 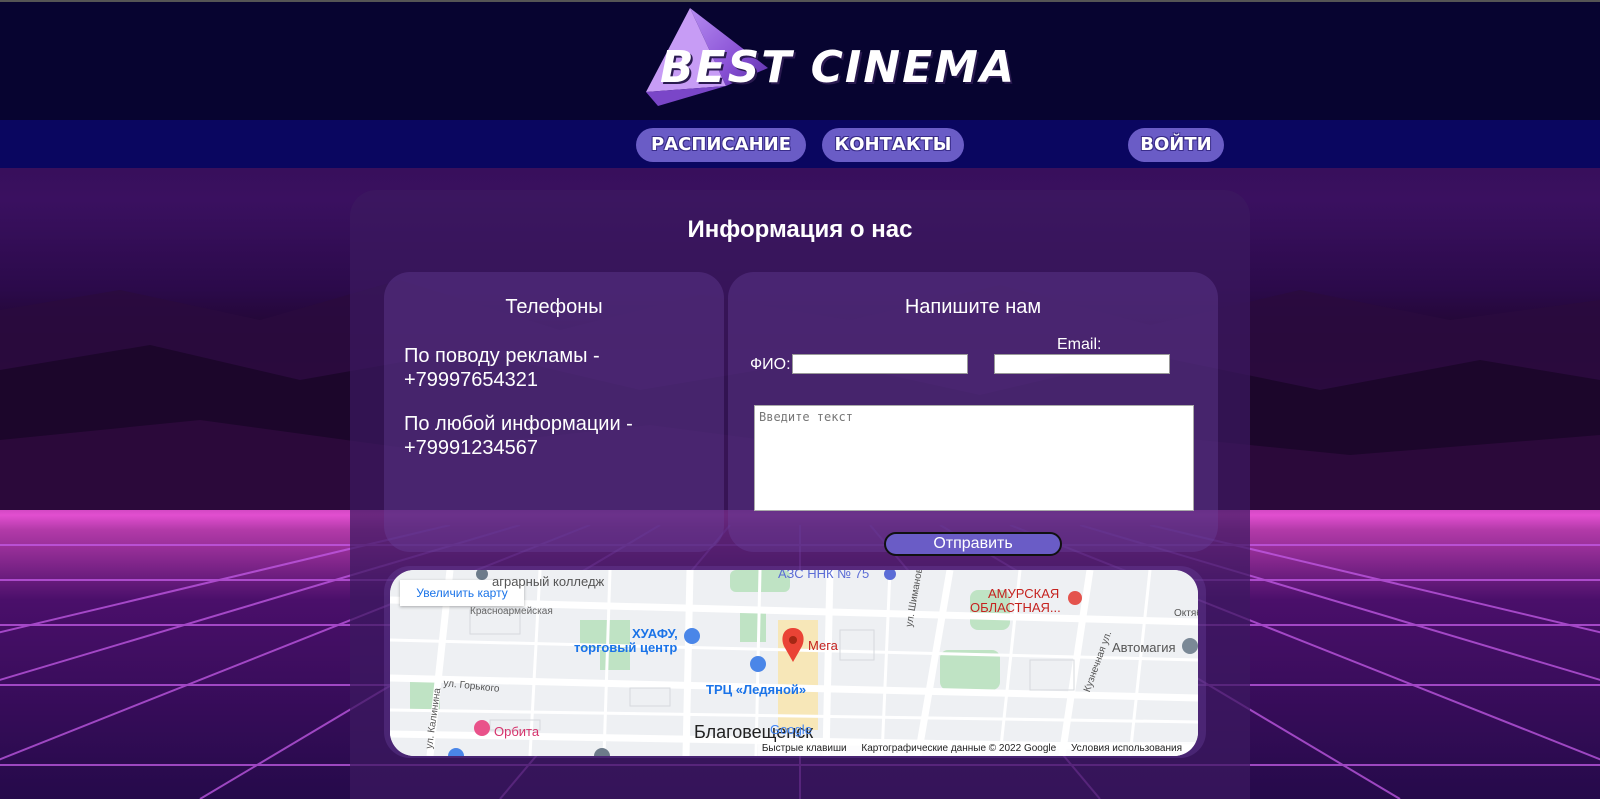 What do you see at coordinates (1082, 364) in the screenshot?
I see `email-field` at bounding box center [1082, 364].